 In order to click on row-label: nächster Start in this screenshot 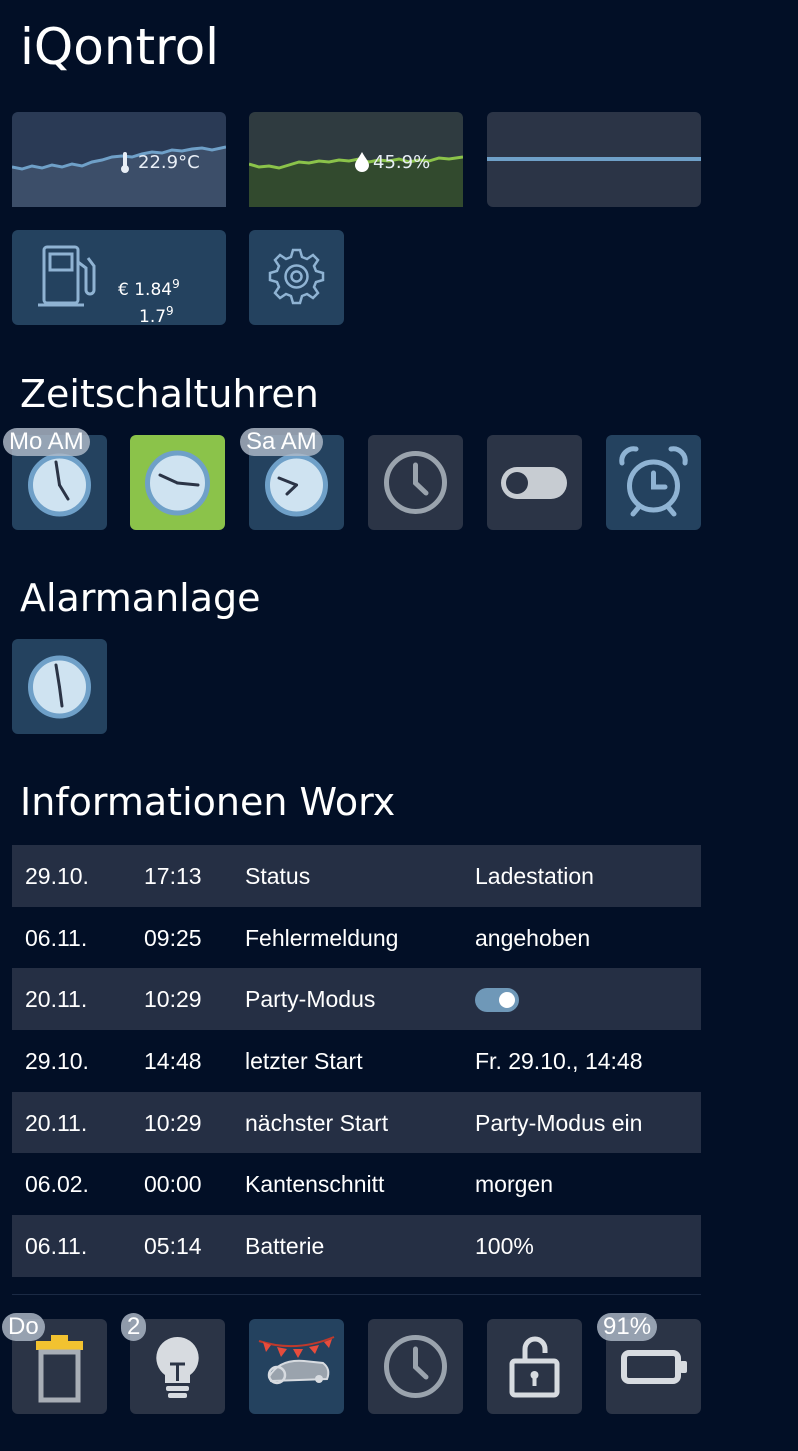, I will do `click(317, 1122)`.